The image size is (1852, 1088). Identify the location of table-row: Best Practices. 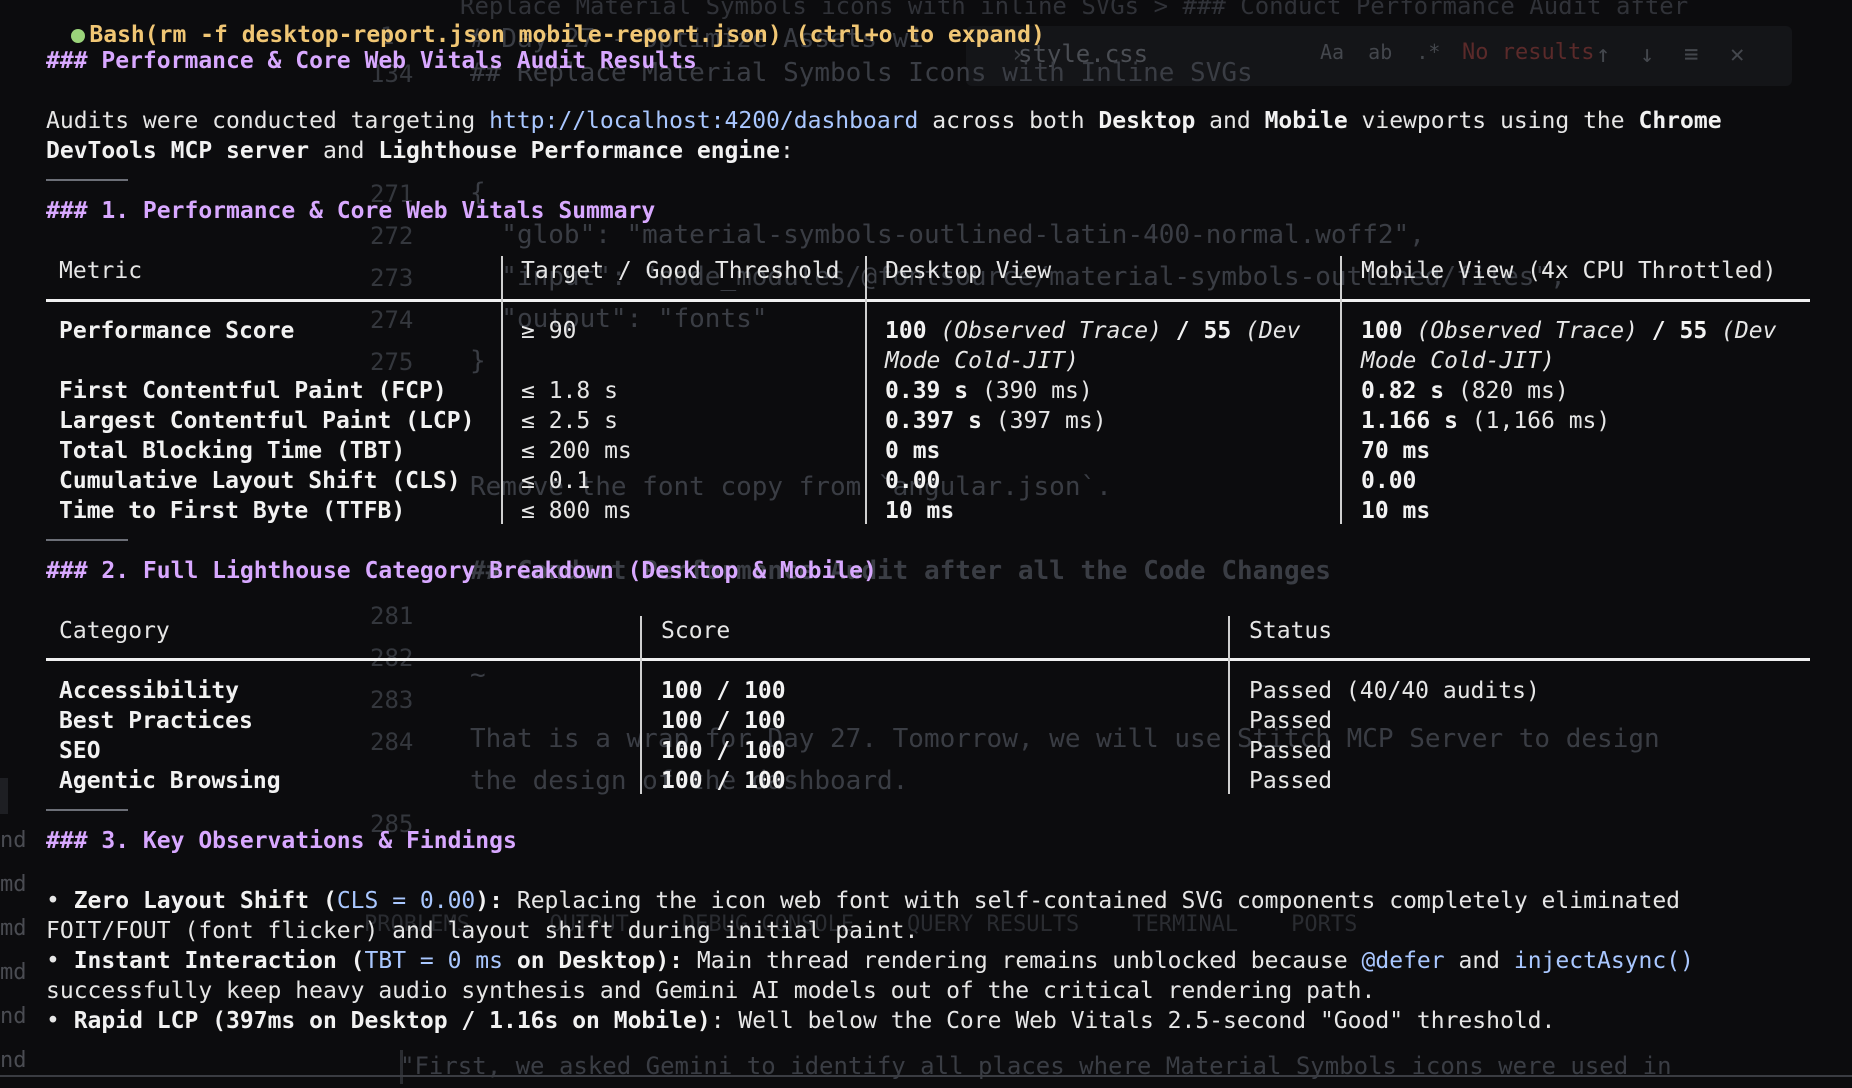
(156, 721).